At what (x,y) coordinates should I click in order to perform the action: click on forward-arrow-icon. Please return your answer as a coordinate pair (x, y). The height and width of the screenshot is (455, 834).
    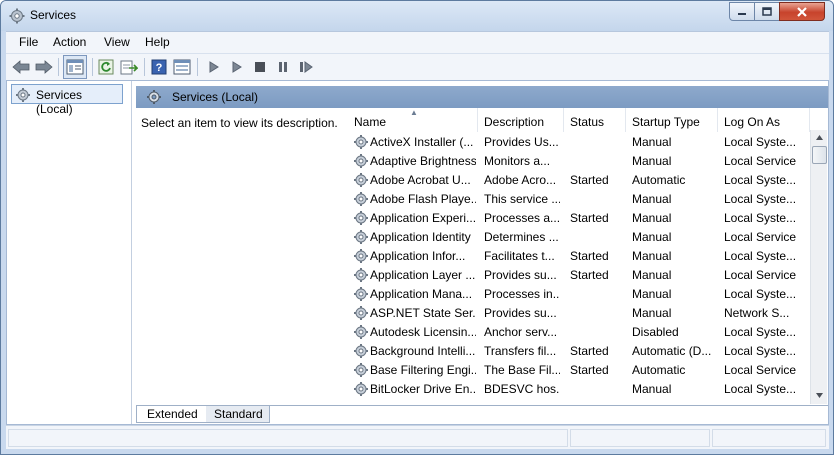
    Looking at the image, I should click on (44, 67).